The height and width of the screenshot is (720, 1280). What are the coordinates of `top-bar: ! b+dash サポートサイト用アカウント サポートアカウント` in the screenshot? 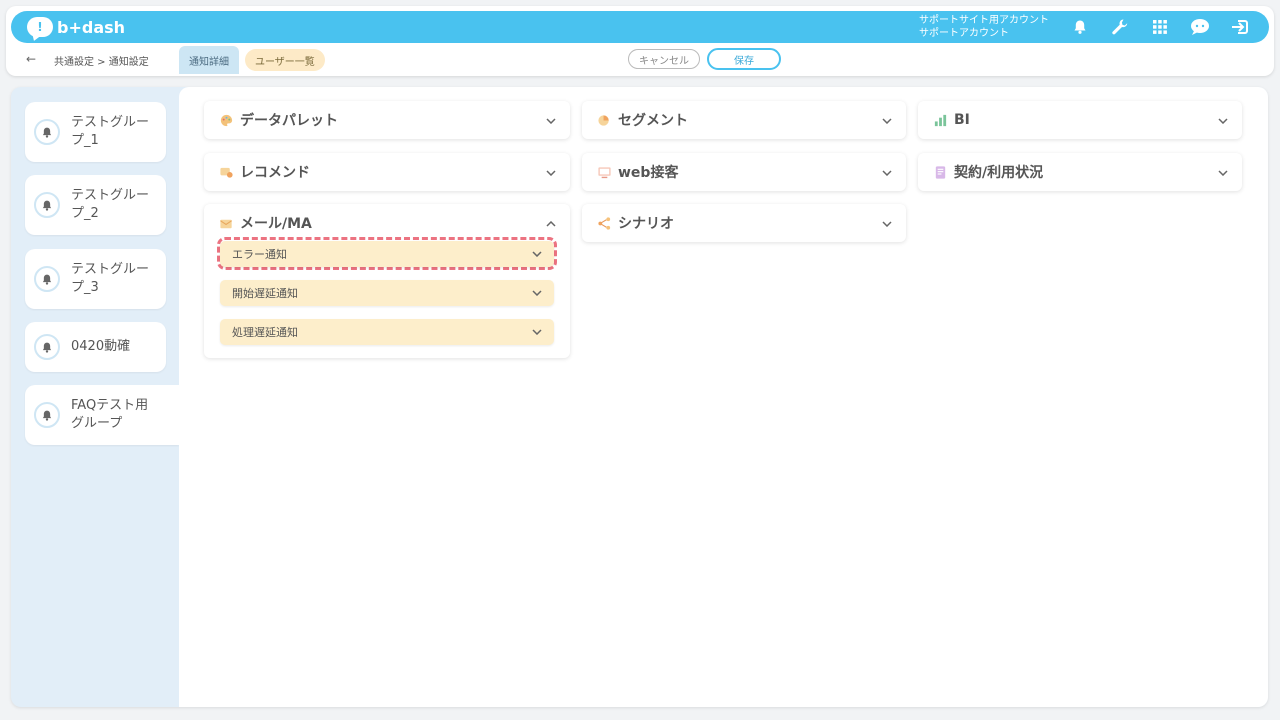 It's located at (640, 27).